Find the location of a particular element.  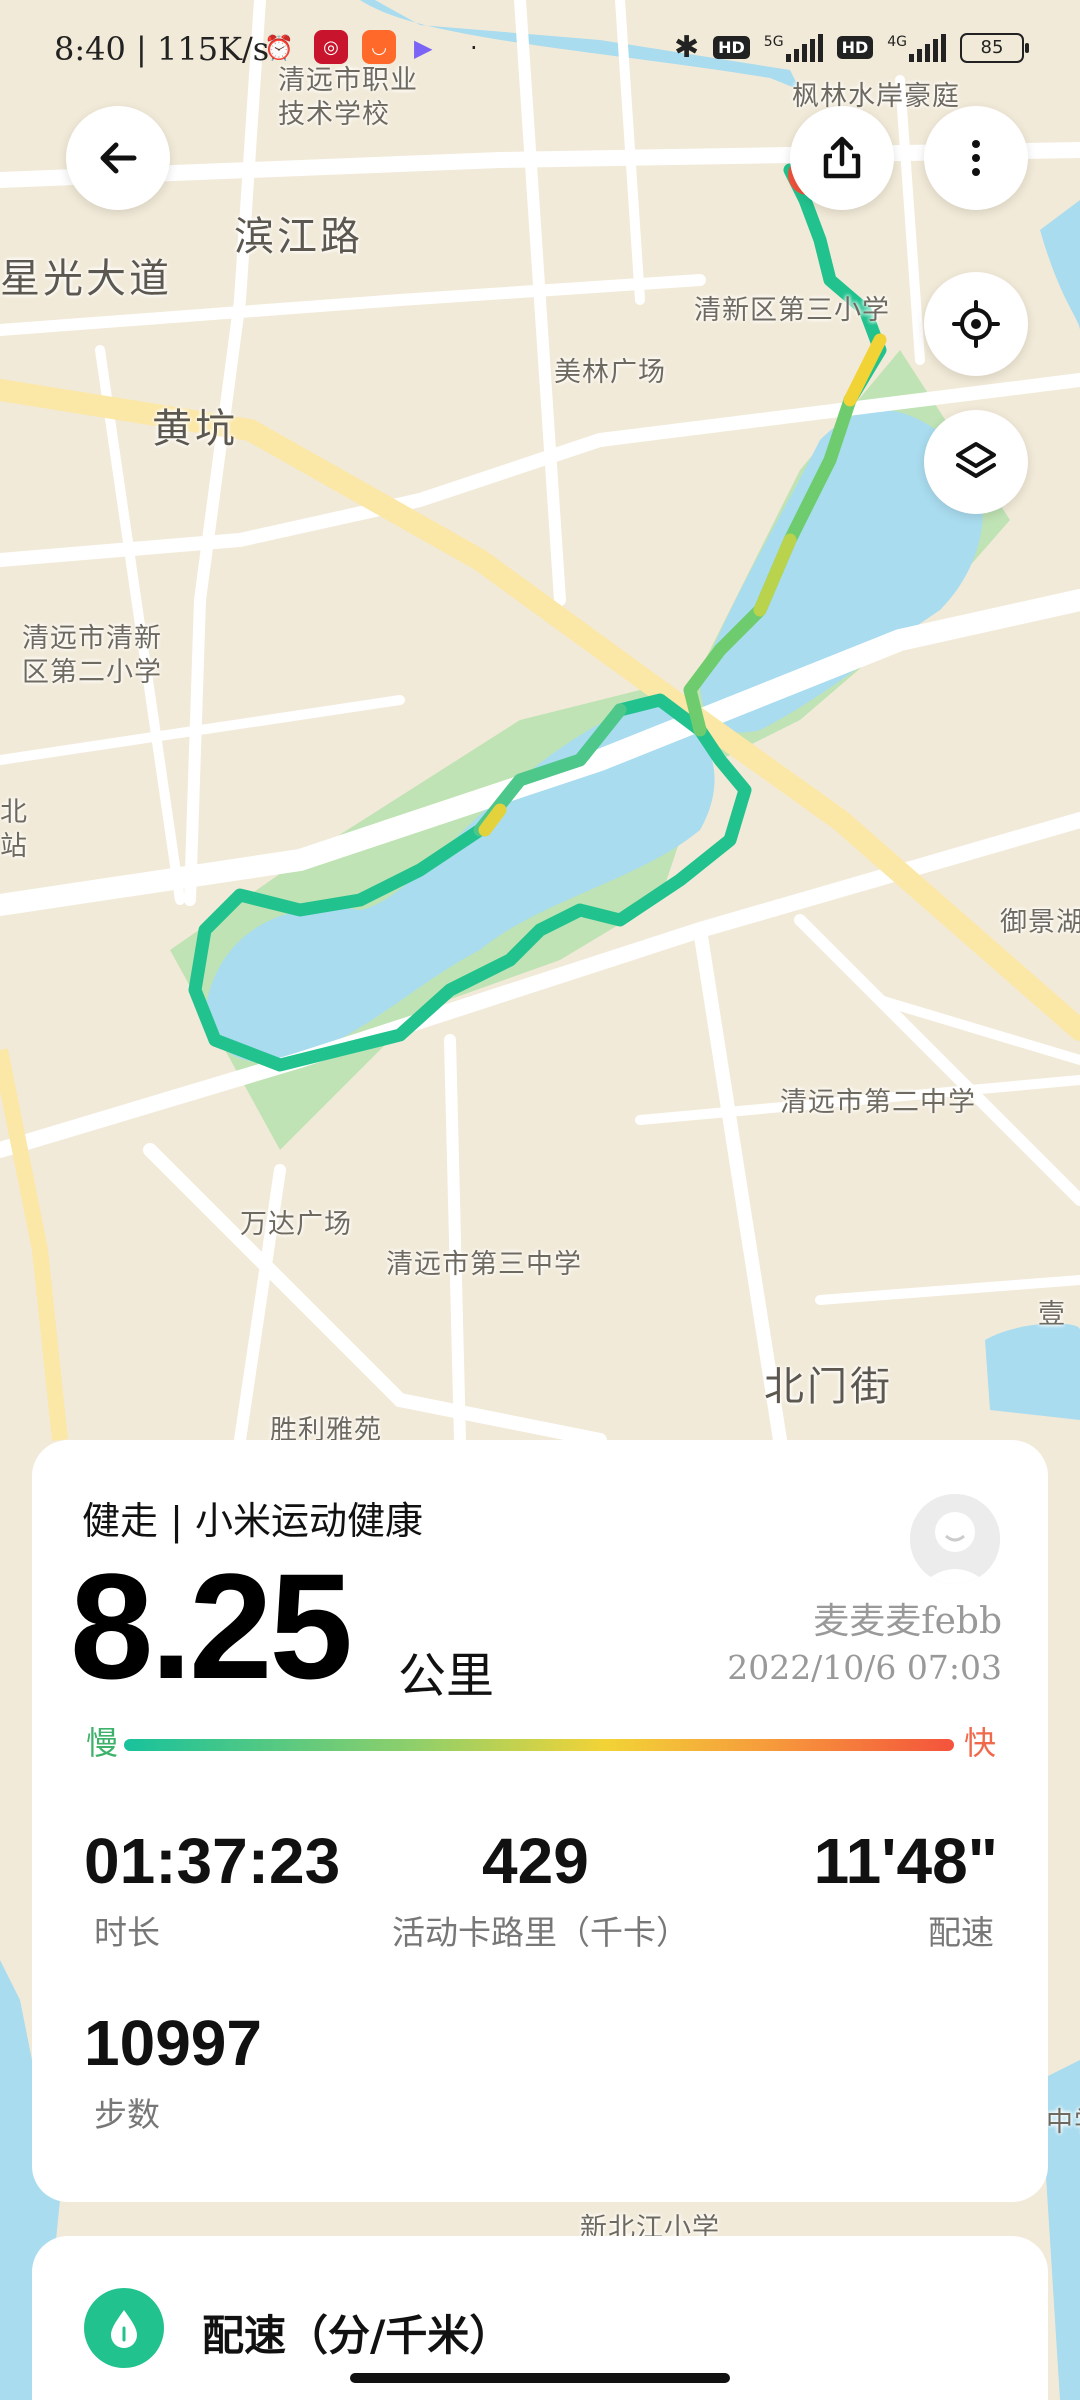

home-indicator is located at coordinates (540, 2378).